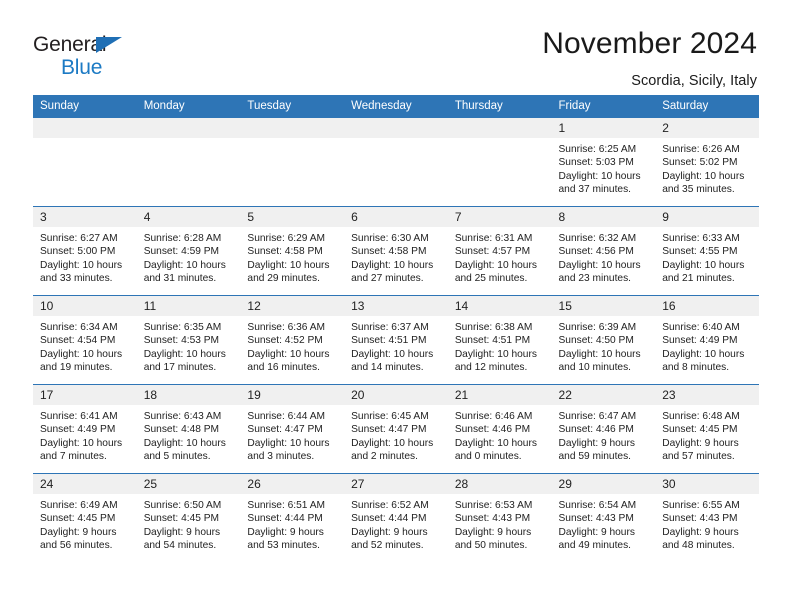  Describe the element at coordinates (596, 252) in the screenshot. I see `sunset-time: Sunset: 4:56 PM` at that location.